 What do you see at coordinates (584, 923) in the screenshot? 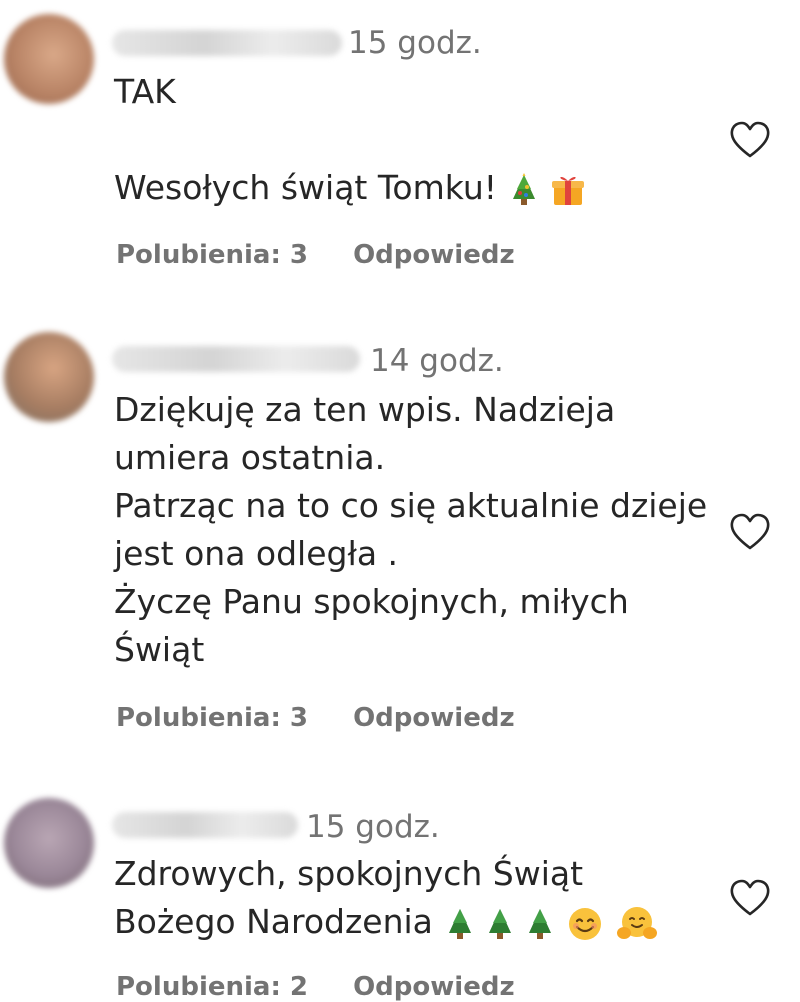
I see `smiling-face-emoji` at bounding box center [584, 923].